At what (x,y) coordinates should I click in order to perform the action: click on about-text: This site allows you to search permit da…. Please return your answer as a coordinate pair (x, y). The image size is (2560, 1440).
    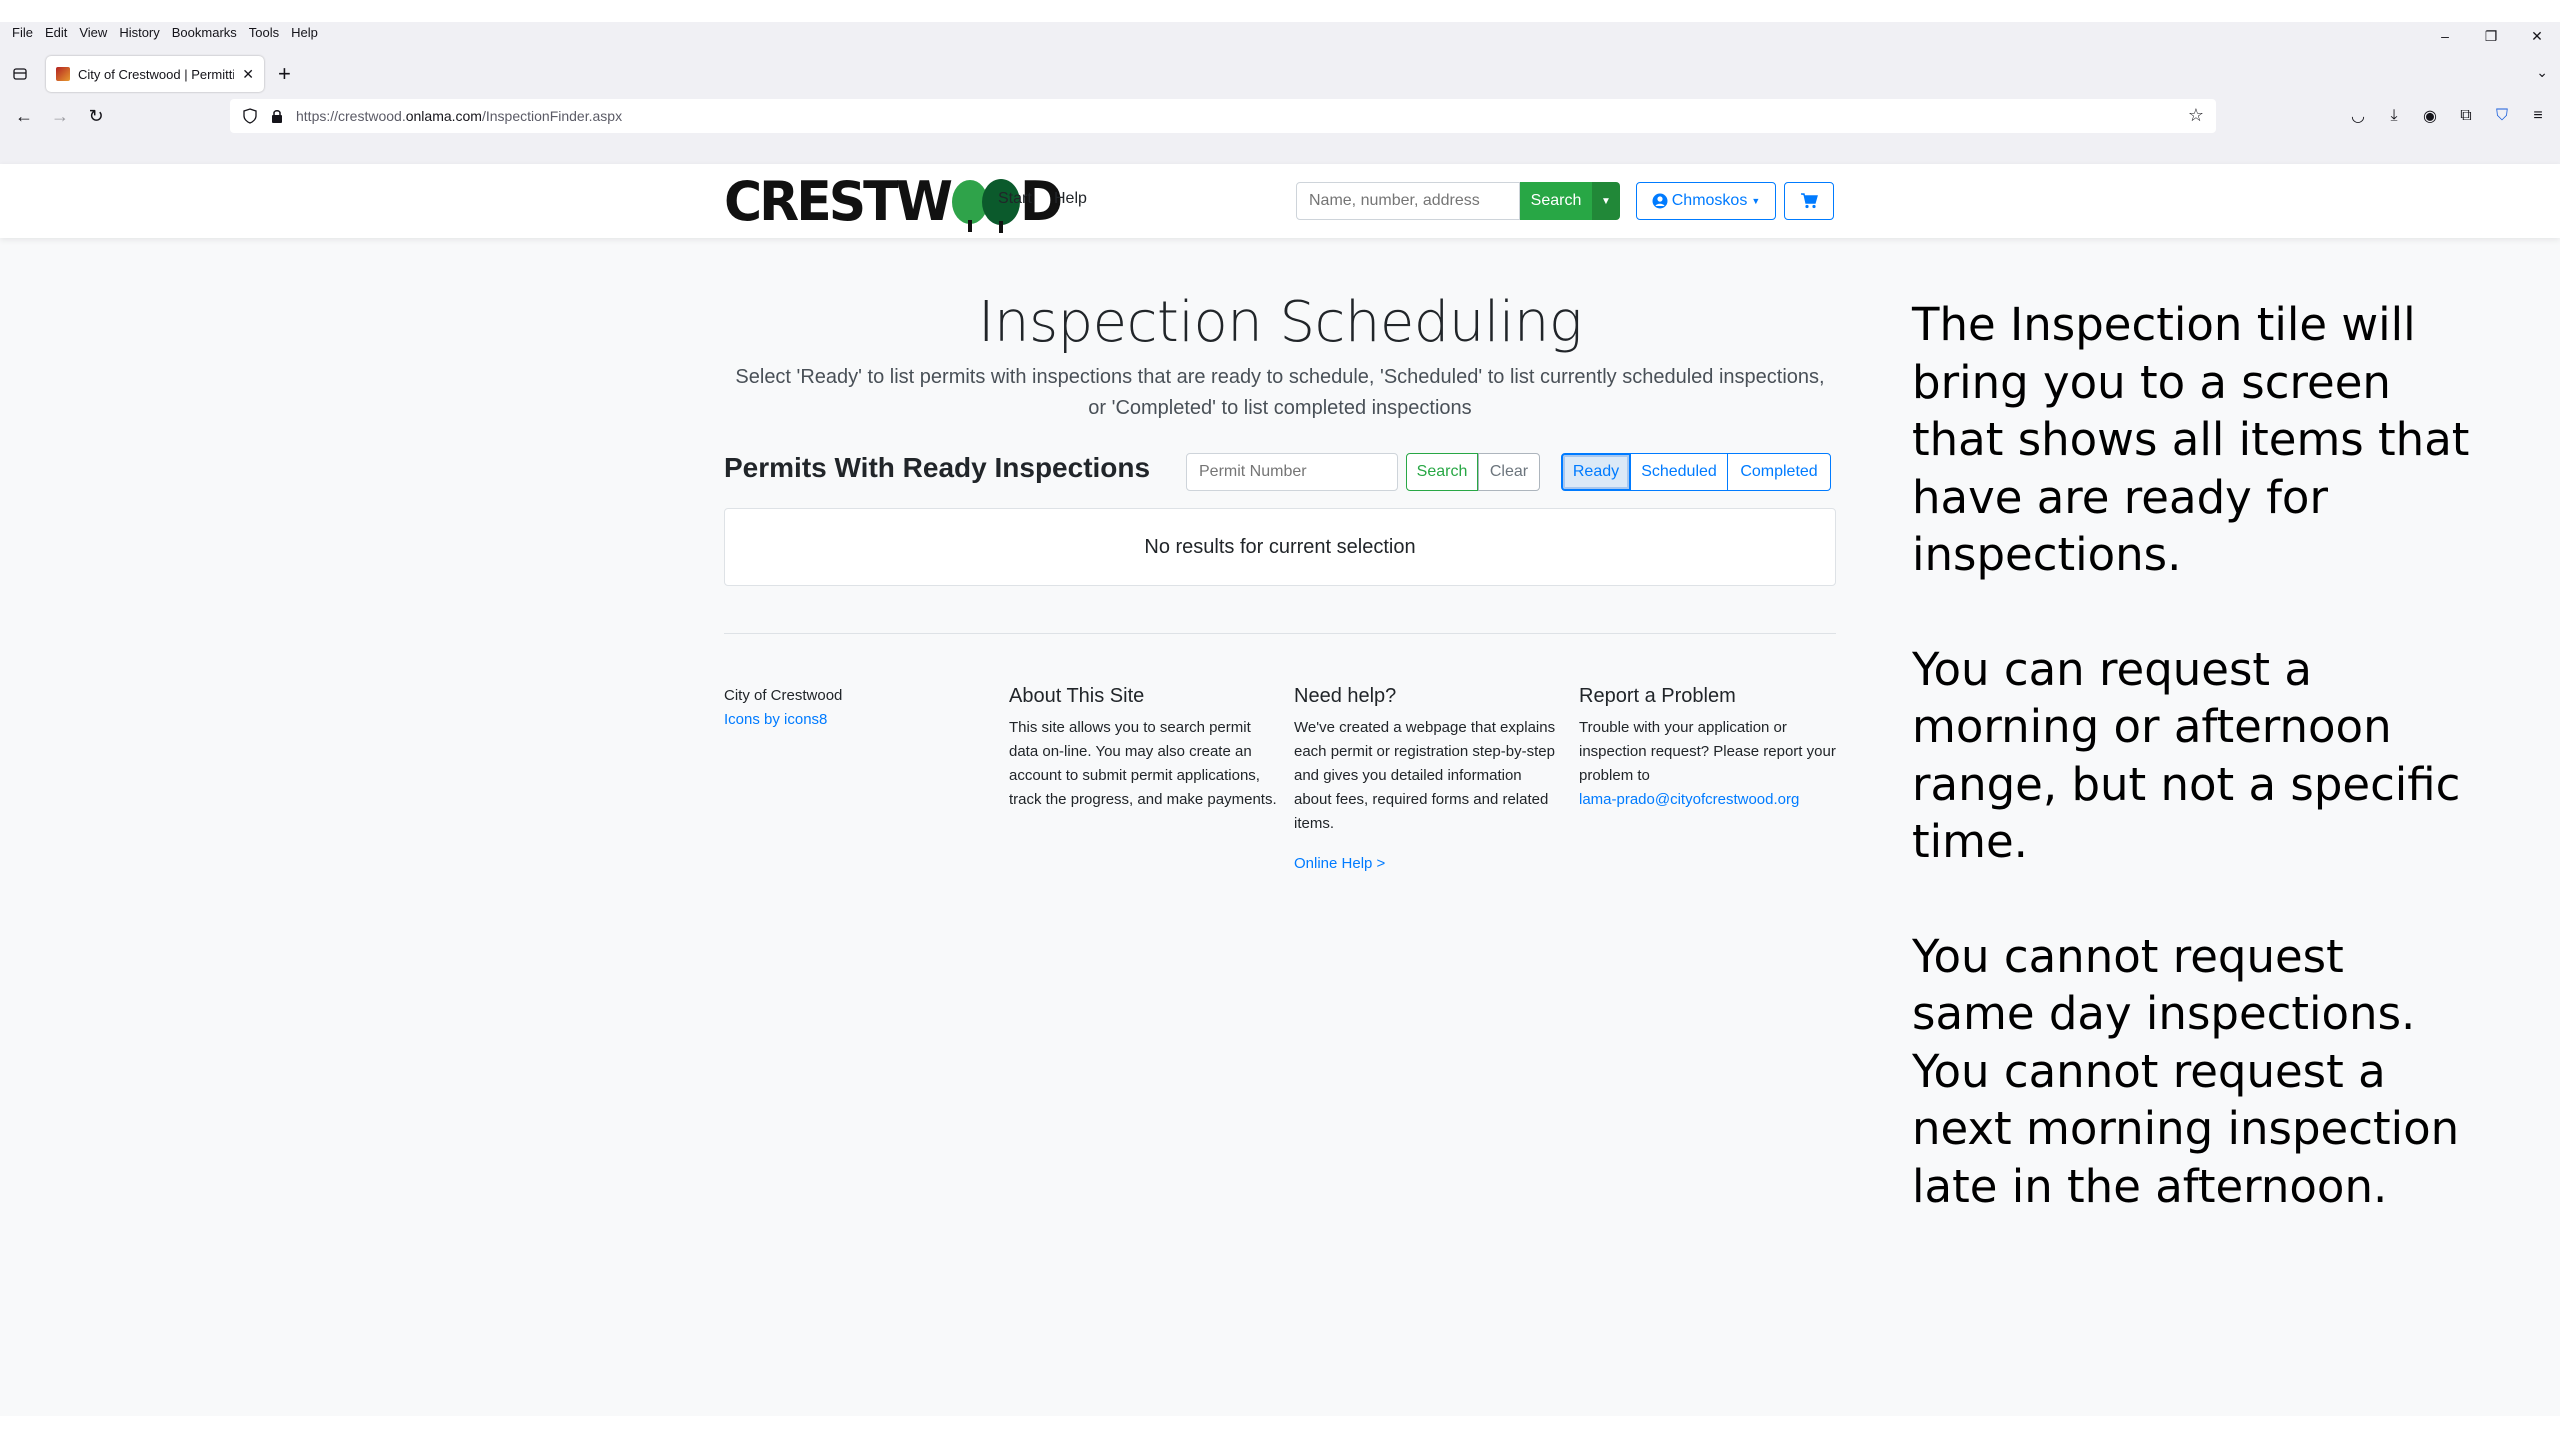
    Looking at the image, I should click on (1143, 763).